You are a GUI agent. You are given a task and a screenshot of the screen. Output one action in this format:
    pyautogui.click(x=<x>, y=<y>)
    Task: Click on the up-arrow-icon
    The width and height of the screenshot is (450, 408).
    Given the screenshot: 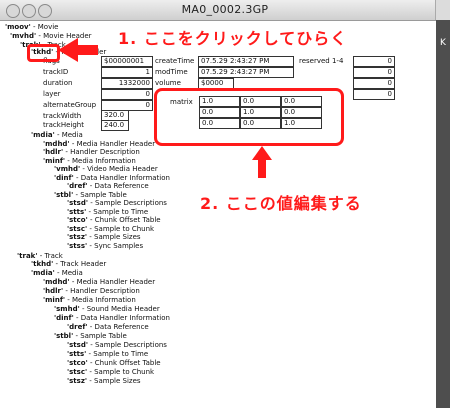 What is the action you would take?
    pyautogui.click(x=262, y=162)
    